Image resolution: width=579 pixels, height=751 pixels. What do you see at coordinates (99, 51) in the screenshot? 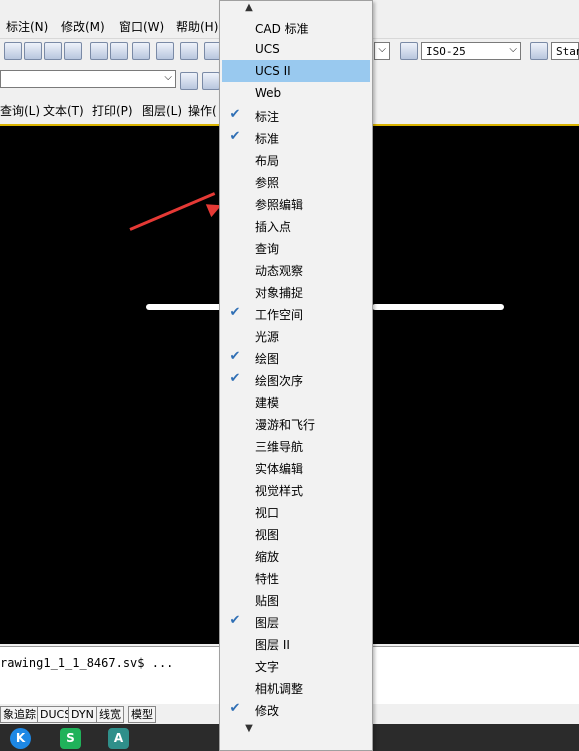
I see `properties-icon` at bounding box center [99, 51].